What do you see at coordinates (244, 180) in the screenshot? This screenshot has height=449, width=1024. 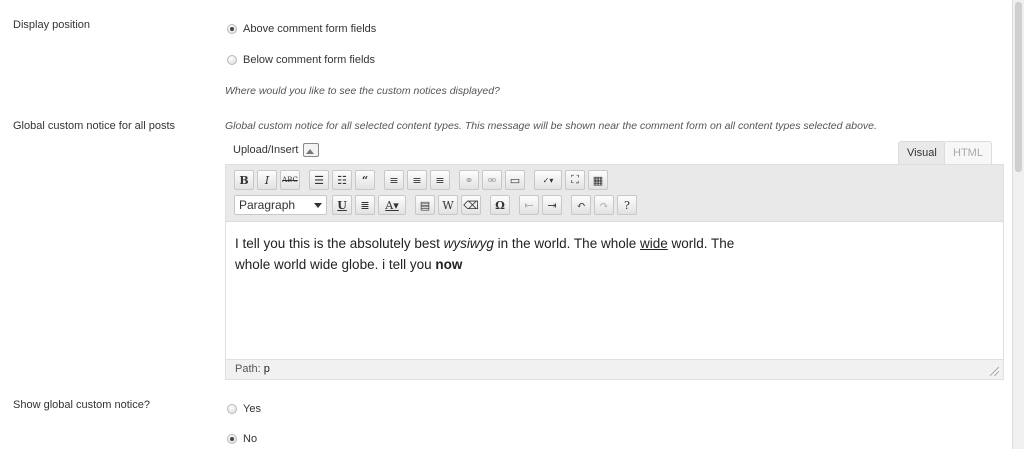 I see `bold-icon: B` at bounding box center [244, 180].